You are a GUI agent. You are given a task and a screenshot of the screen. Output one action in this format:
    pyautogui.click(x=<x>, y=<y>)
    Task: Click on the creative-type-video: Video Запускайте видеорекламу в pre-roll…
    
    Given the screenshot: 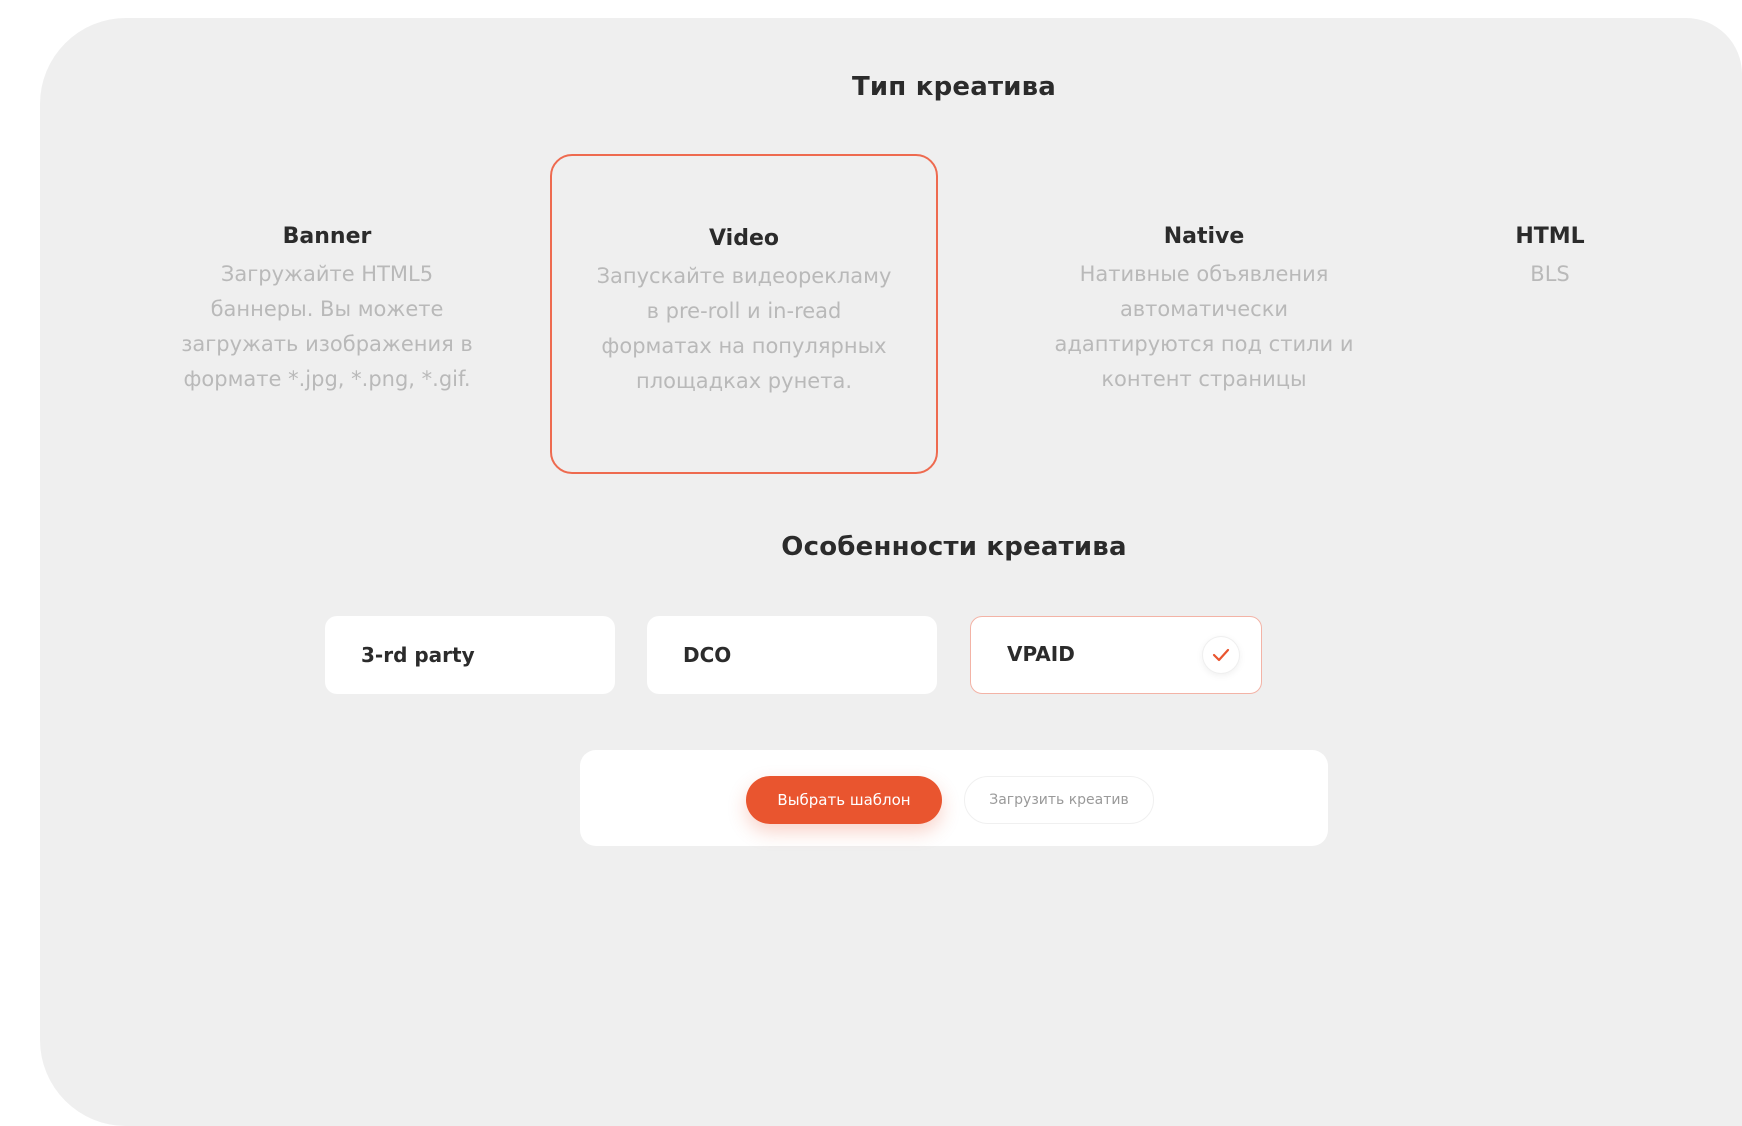 What is the action you would take?
    pyautogui.click(x=744, y=314)
    